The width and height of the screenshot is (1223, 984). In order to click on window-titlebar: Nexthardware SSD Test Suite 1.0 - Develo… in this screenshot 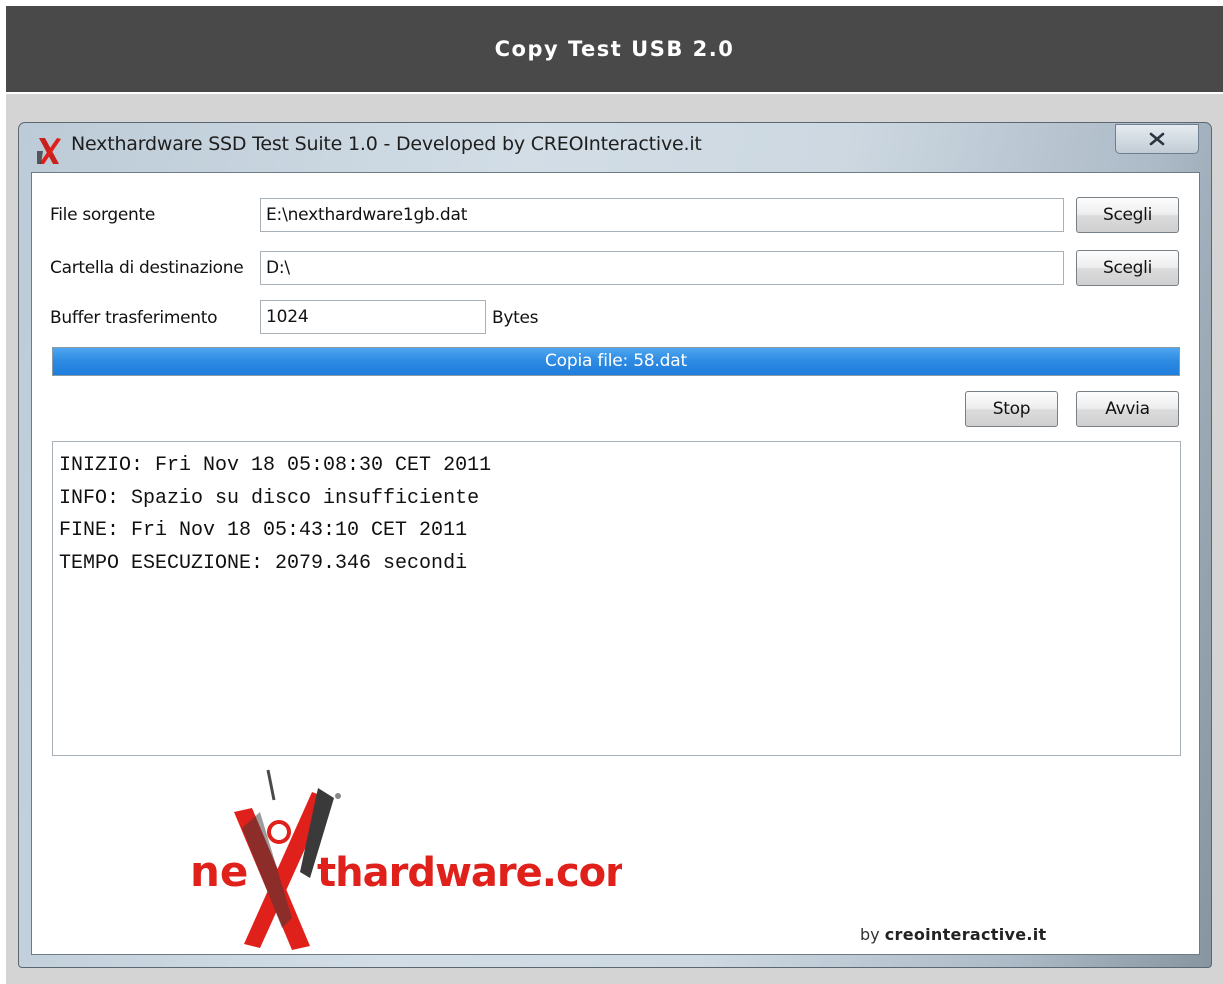, I will do `click(615, 148)`.